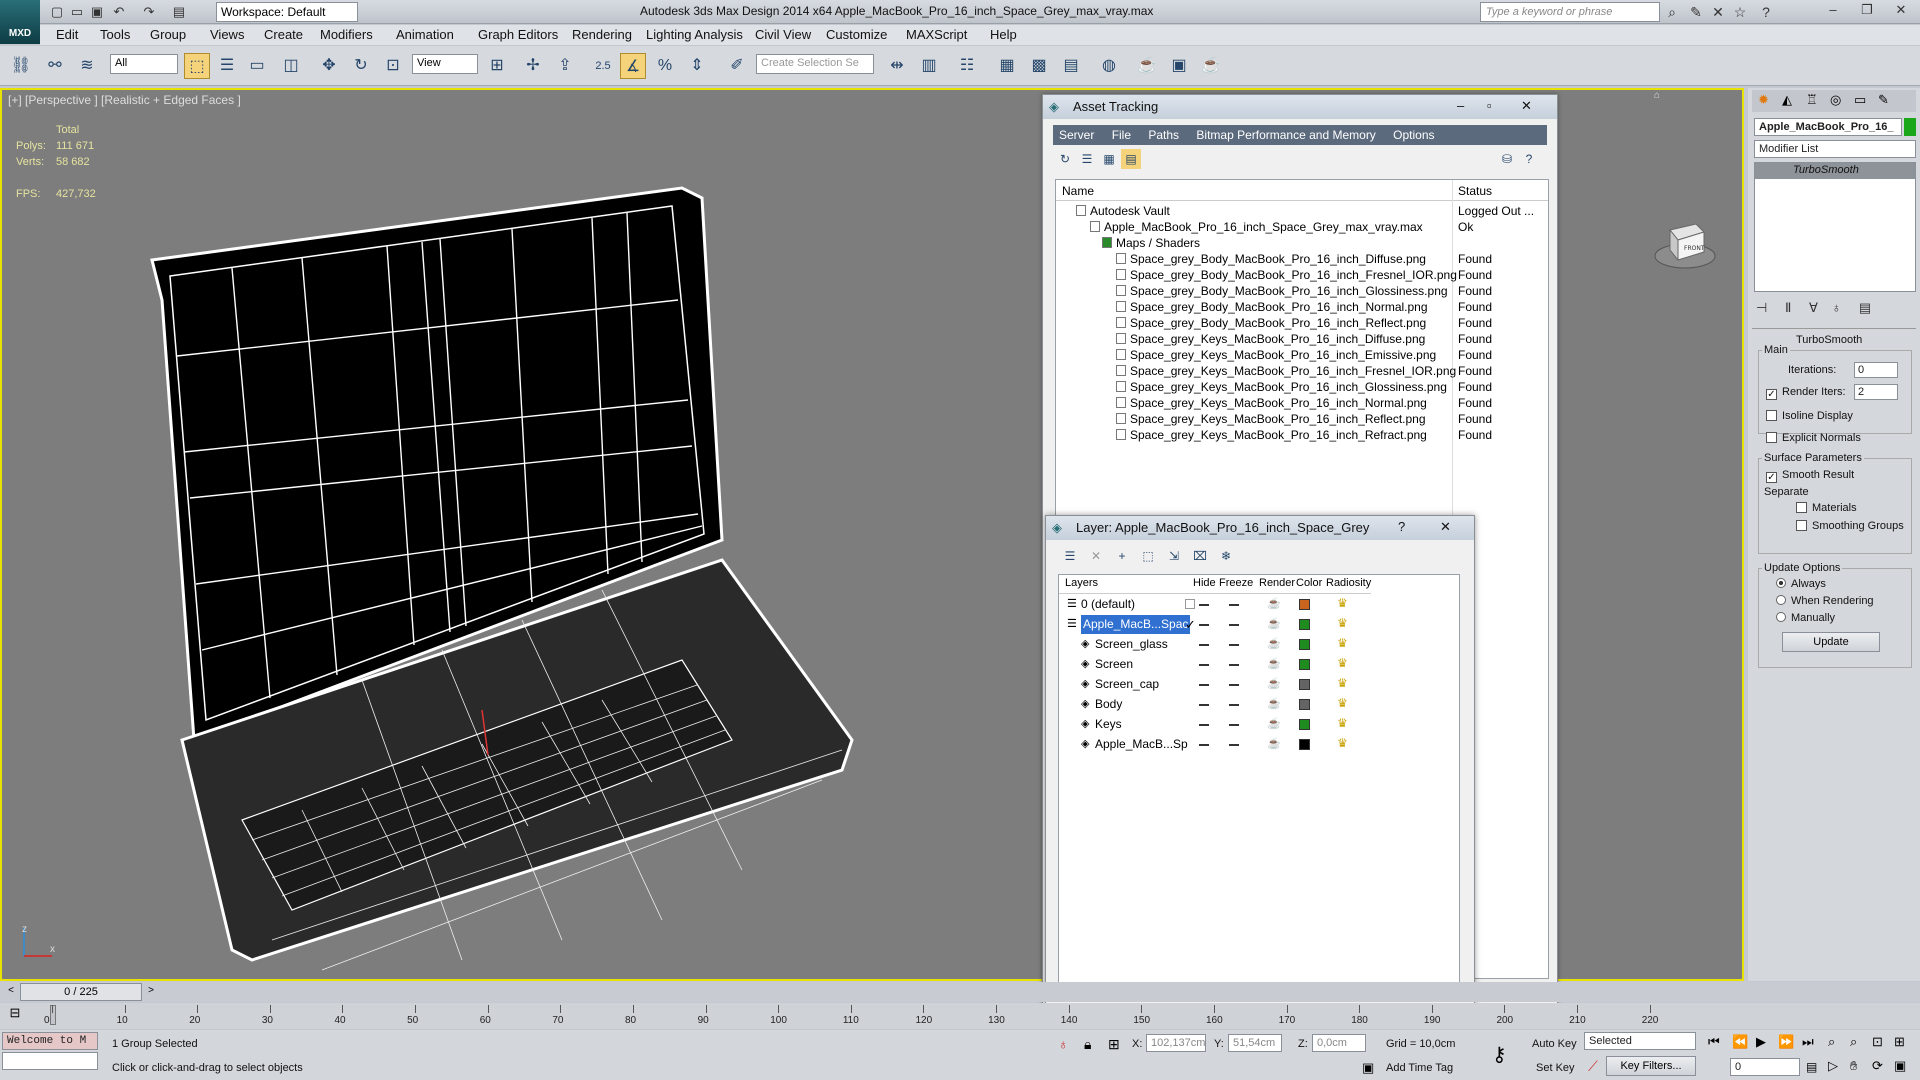 This screenshot has height=1080, width=1920. What do you see at coordinates (1835, 171) in the screenshot?
I see `modifier-stack-item: TurboSmooth` at bounding box center [1835, 171].